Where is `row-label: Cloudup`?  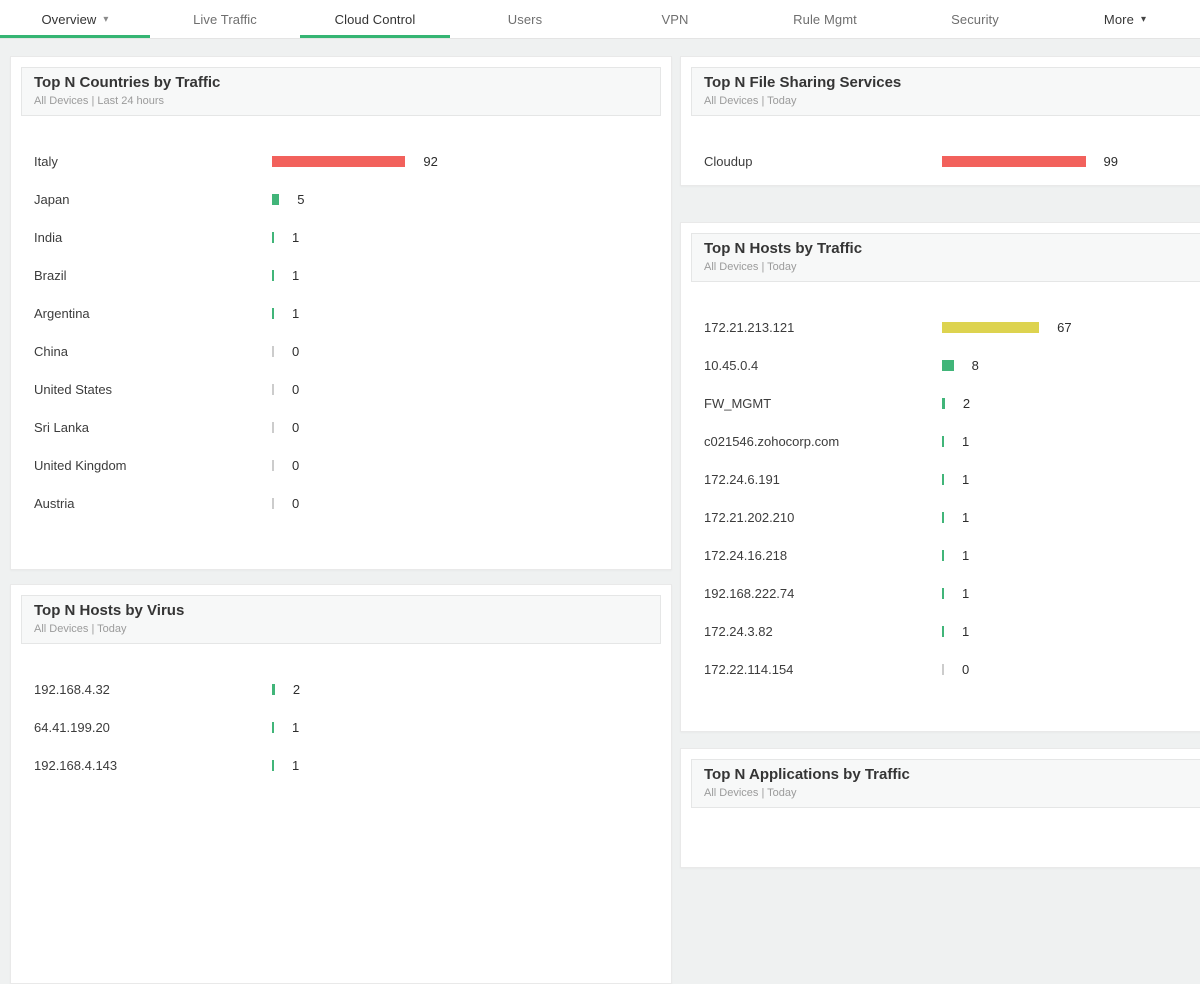 row-label: Cloudup is located at coordinates (728, 161).